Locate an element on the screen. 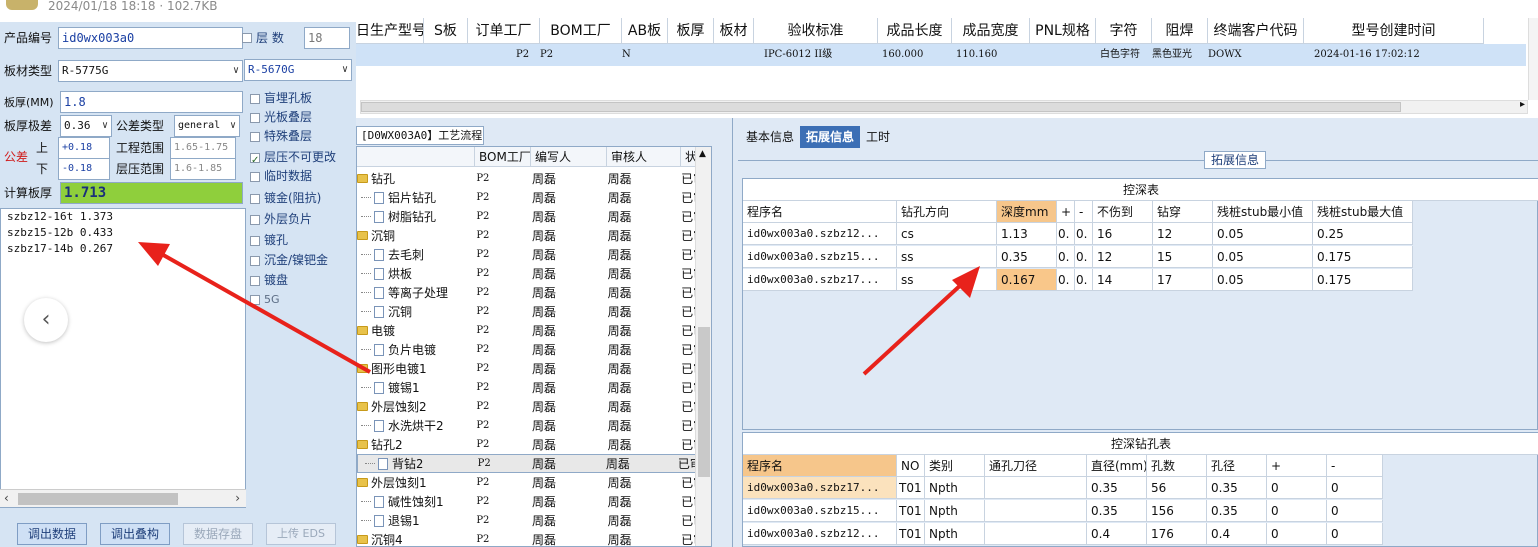 Image resolution: width=1538 pixels, height=547 pixels. arrow-left is located at coordinates (254, 308).